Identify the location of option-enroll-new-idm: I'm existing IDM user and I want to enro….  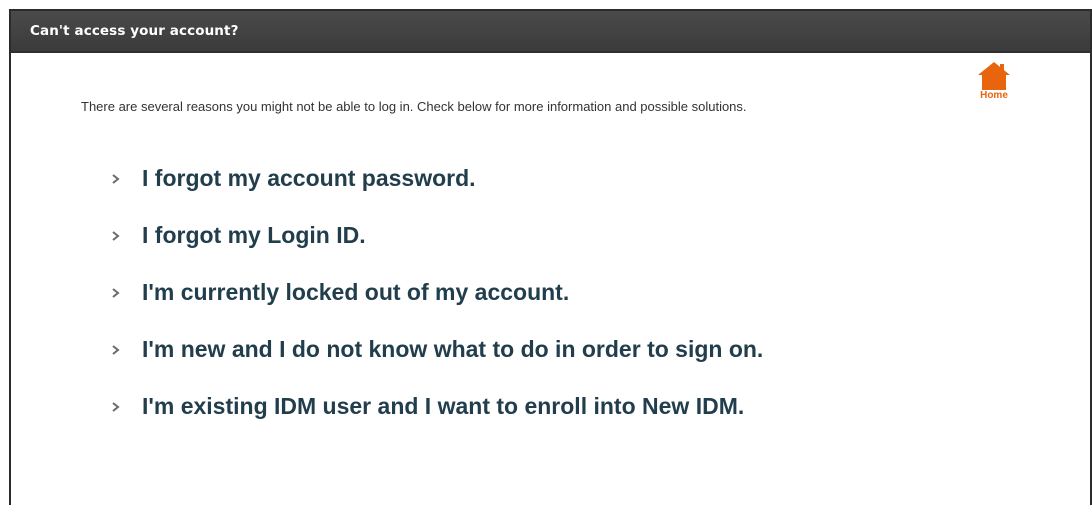
(437, 406).